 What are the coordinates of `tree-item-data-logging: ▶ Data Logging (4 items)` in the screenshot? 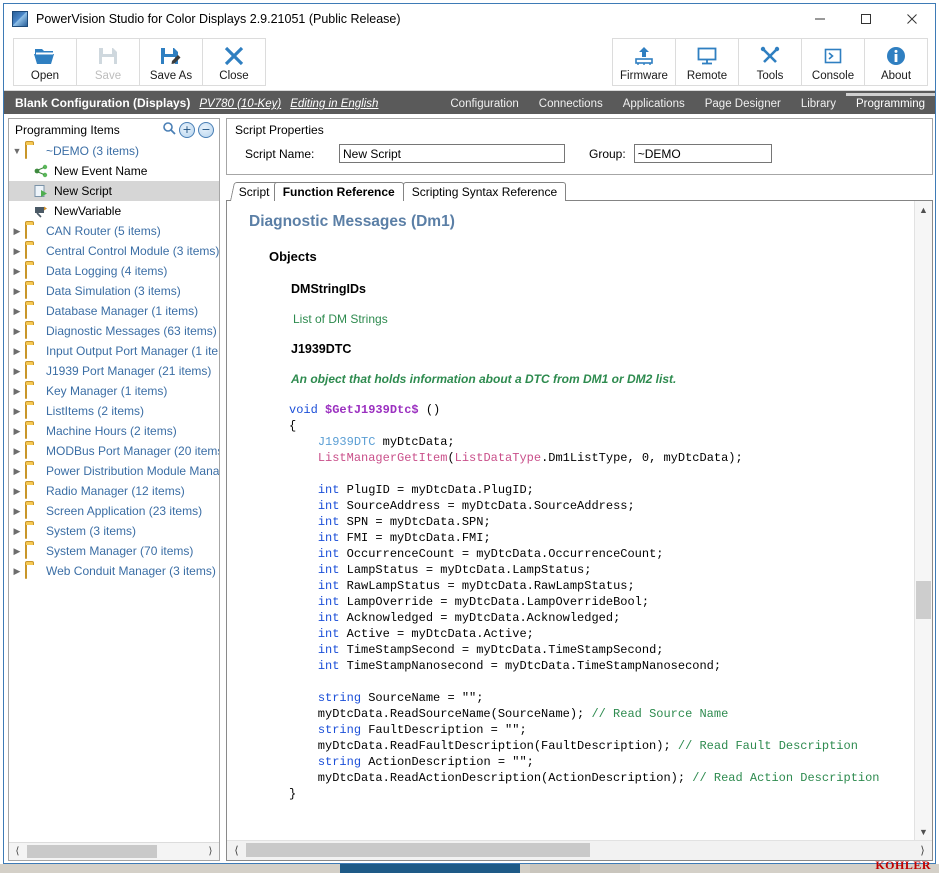 It's located at (114, 271).